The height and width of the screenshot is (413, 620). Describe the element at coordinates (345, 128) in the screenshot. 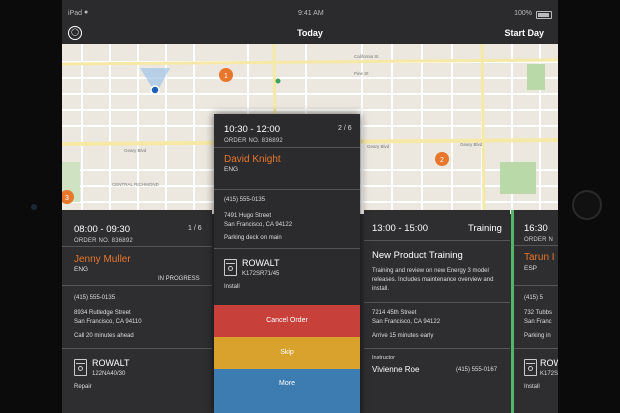

I see `card-count: 2 / 6` at that location.